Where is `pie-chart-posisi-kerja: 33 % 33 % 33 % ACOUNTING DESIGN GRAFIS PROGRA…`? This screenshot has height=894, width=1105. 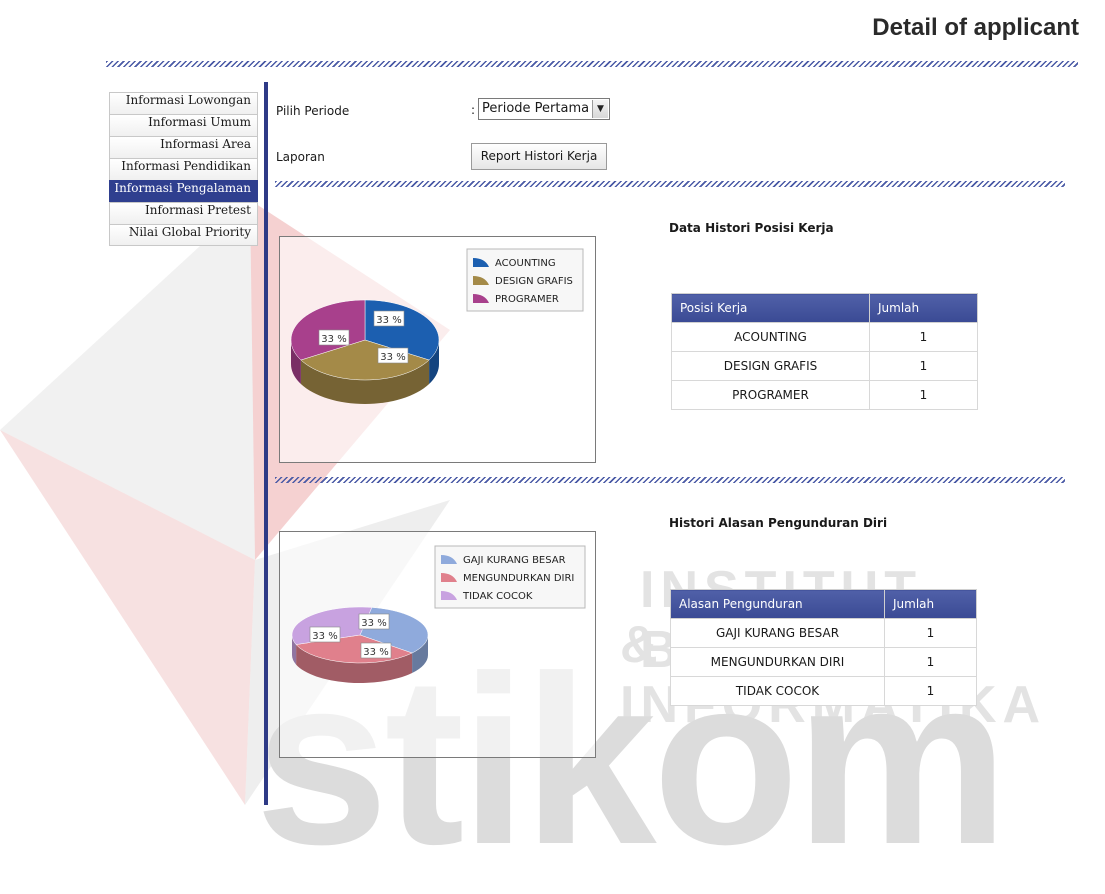
pie-chart-posisi-kerja: 33 % 33 % 33 % ACOUNTING DESIGN GRAFIS PROGRA… is located at coordinates (437, 349).